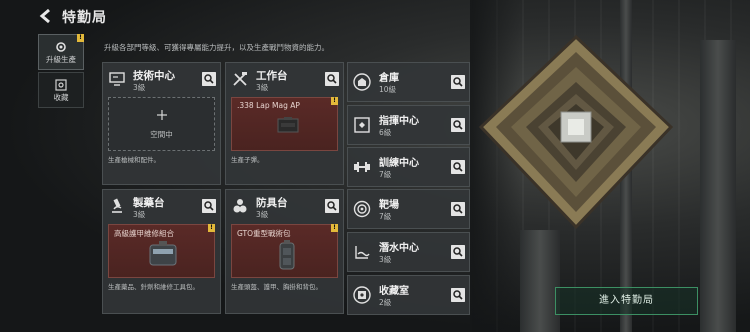 The height and width of the screenshot is (332, 750). Describe the element at coordinates (264, 233) in the screenshot. I see `item-name: GTO重型戰術包` at that location.